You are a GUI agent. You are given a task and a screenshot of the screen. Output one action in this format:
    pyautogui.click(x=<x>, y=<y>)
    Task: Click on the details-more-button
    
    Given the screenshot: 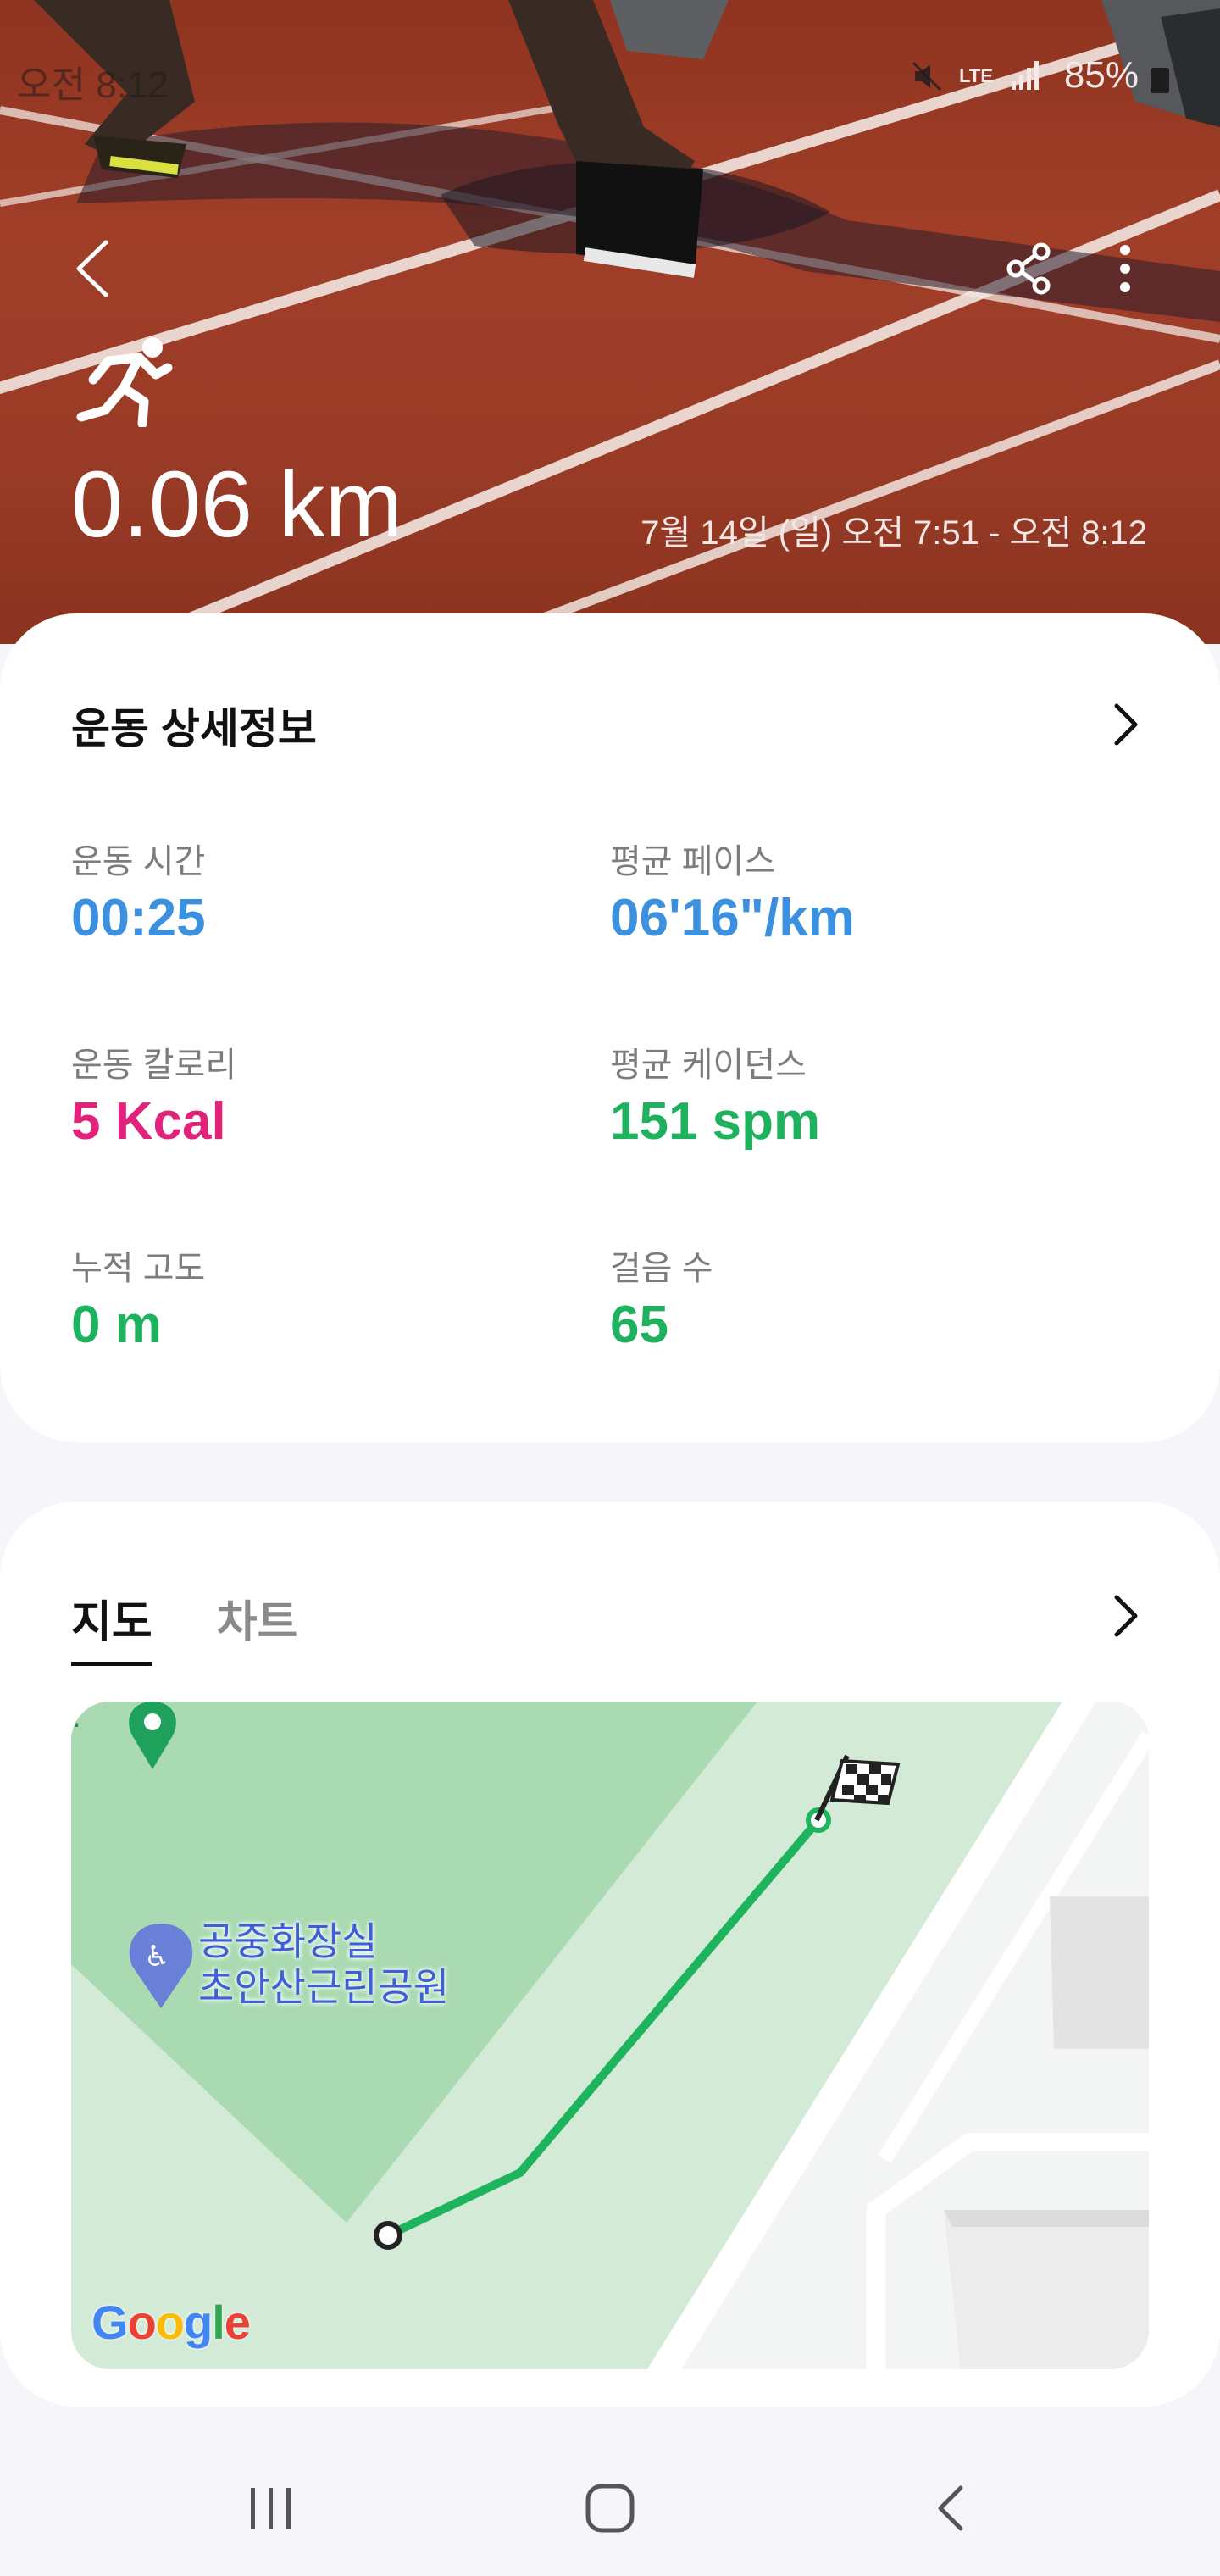 What is the action you would take?
    pyautogui.click(x=1126, y=724)
    